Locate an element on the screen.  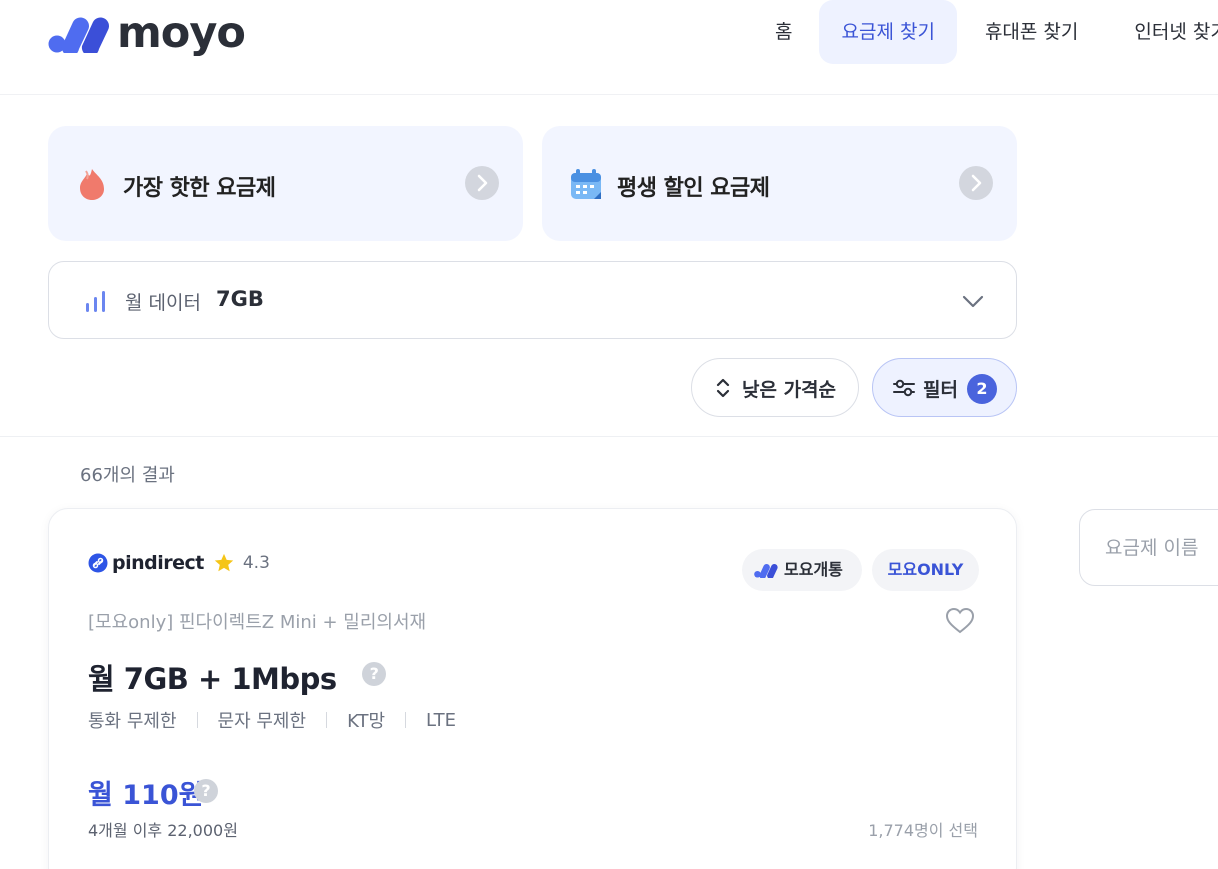
plan-title-text: 월 7GB + 1Mbps is located at coordinates (212, 679).